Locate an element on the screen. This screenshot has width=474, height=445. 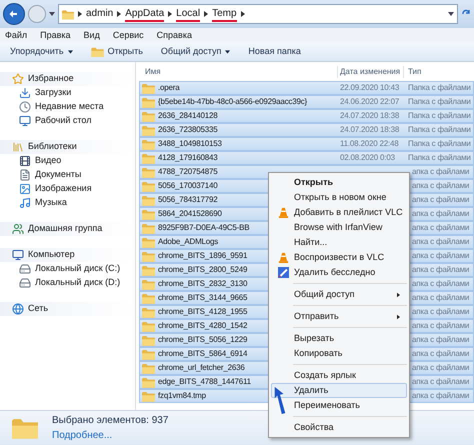
file-name: chrome_url_fetcher_2636 is located at coordinates (201, 368).